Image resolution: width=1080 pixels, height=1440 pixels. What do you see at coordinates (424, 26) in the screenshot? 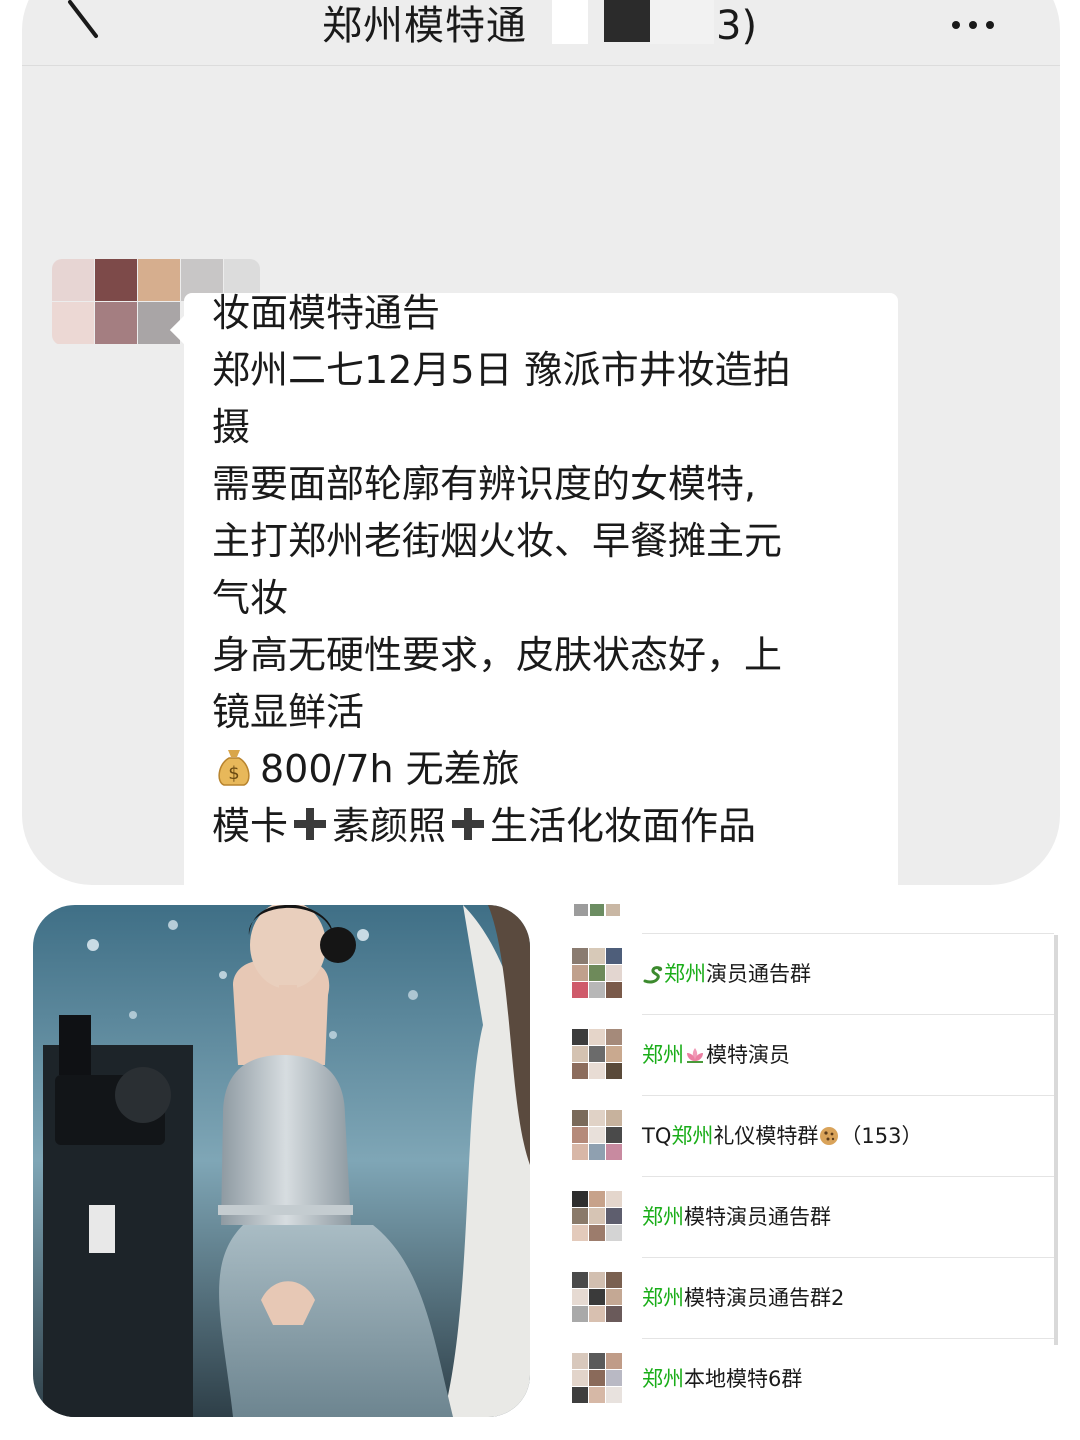
I see `chat-title: 郑州模特通` at bounding box center [424, 26].